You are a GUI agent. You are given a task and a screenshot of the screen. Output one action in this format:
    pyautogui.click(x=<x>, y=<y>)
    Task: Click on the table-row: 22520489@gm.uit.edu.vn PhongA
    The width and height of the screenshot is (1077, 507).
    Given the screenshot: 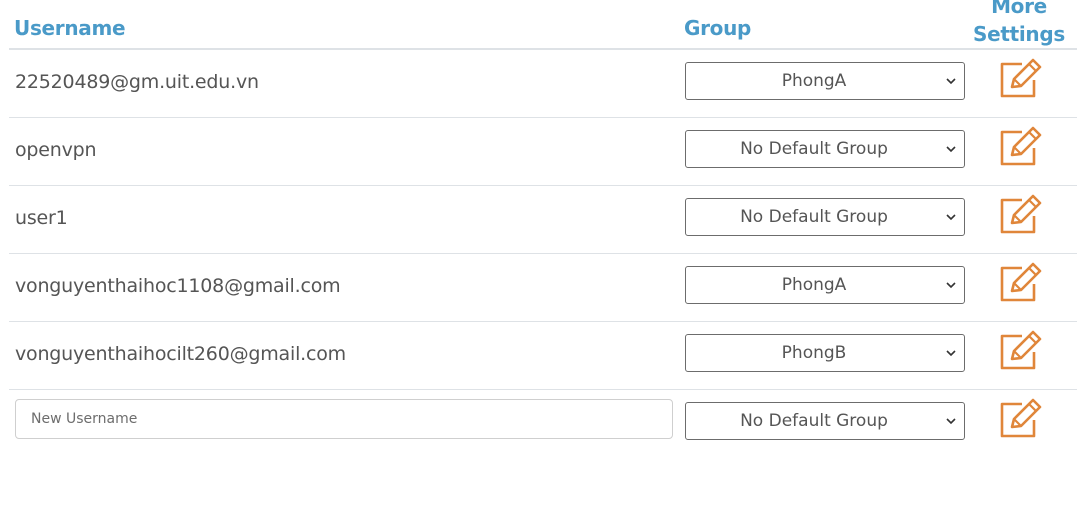 What is the action you would take?
    pyautogui.click(x=543, y=84)
    